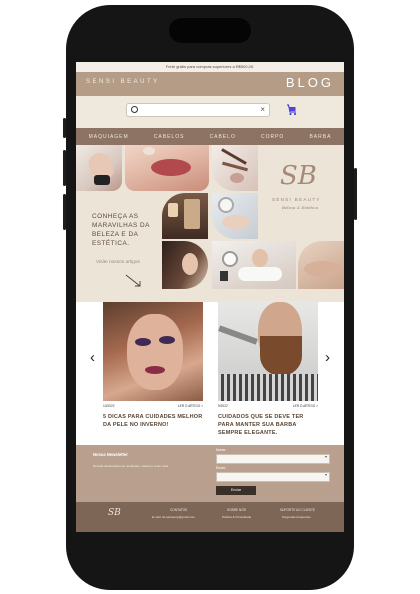 This screenshot has height=594, width=420. I want to click on footer-support-link: Perguntas frequentes, so click(296, 517).